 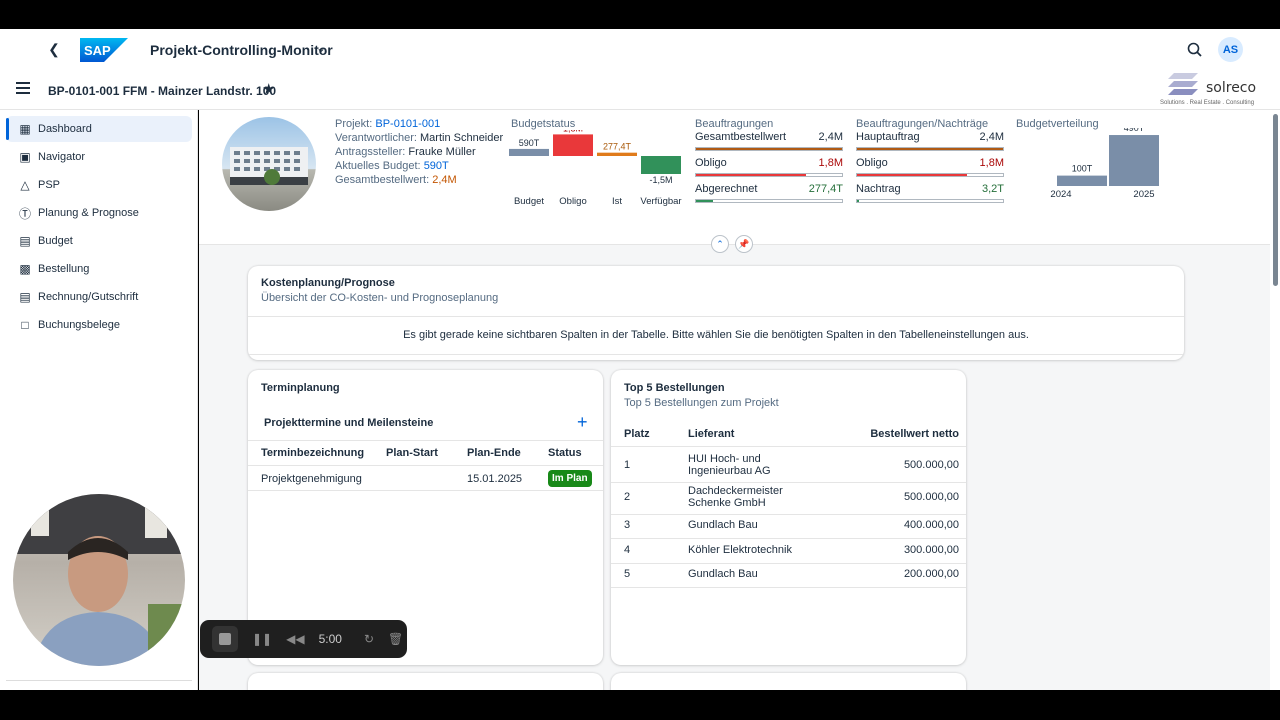 I want to click on column-header: Status, so click(x=565, y=453).